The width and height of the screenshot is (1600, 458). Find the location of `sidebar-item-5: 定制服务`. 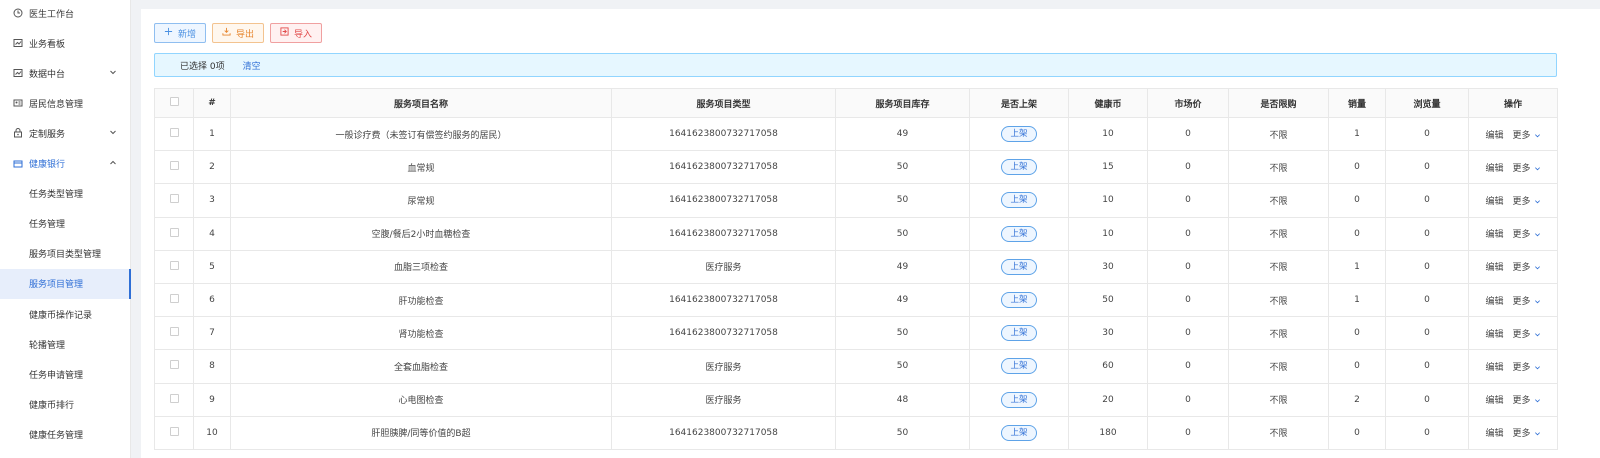

sidebar-item-5: 定制服务 is located at coordinates (65, 133).